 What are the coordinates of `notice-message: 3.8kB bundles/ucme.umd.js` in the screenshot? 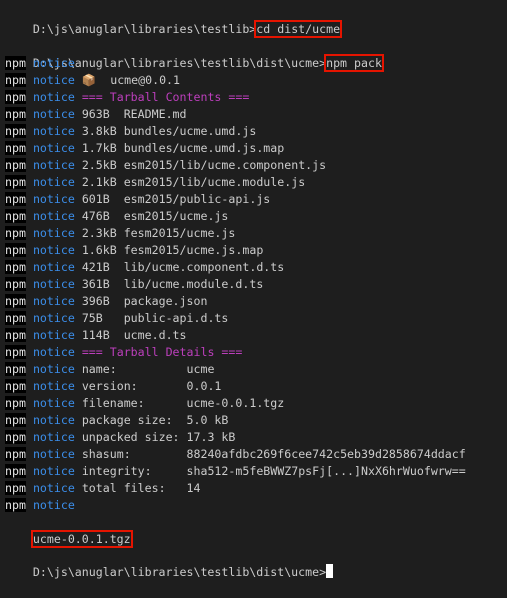 It's located at (169, 131).